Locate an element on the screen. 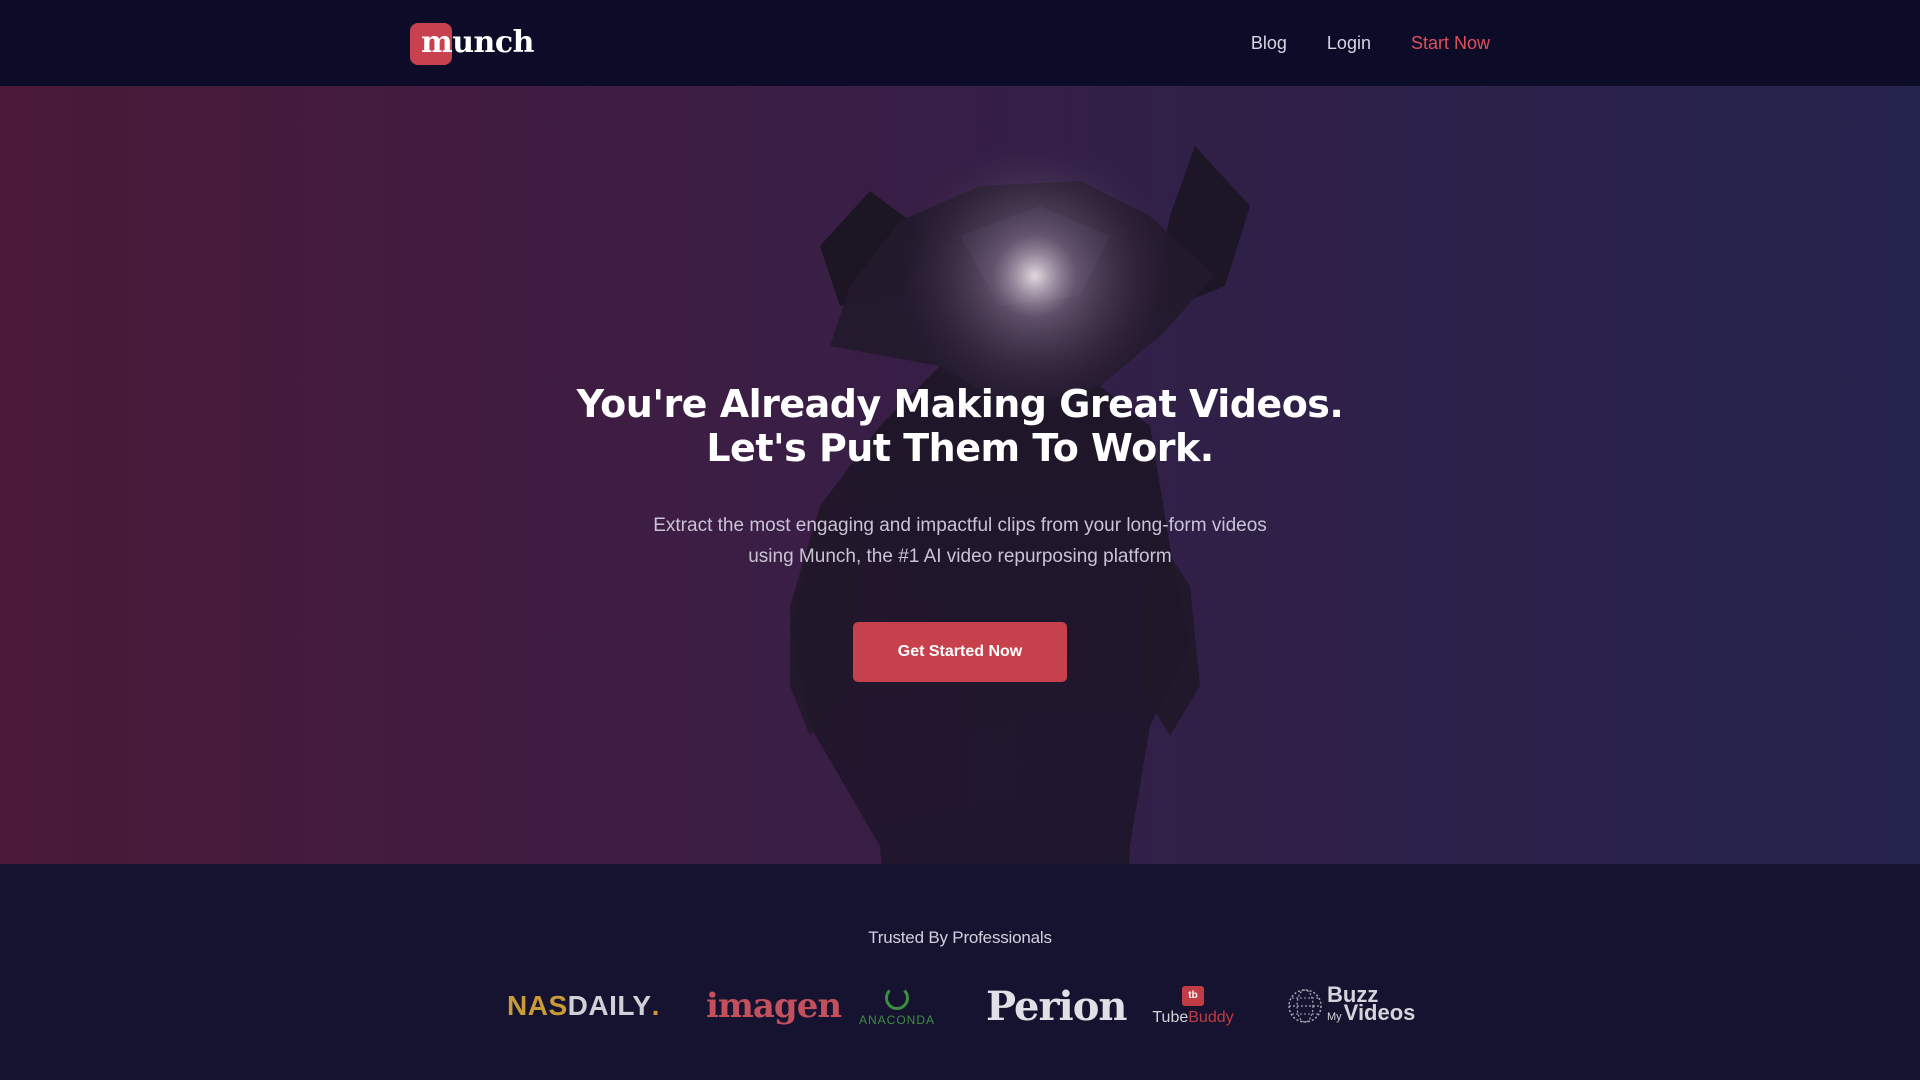 The width and height of the screenshot is (1920, 1080). trusted-title: Trusted By Professionals is located at coordinates (960, 937).